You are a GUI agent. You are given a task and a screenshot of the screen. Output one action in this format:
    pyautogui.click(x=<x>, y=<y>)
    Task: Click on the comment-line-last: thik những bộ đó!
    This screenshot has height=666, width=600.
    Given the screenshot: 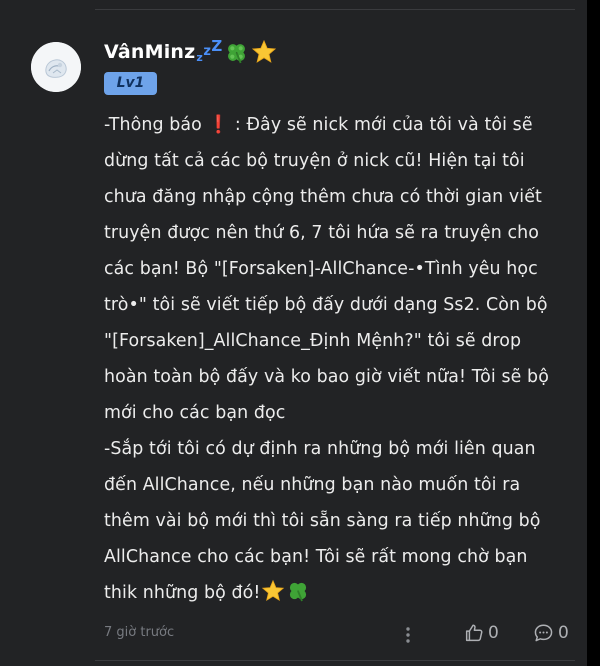 What is the action you would take?
    pyautogui.click(x=339, y=593)
    